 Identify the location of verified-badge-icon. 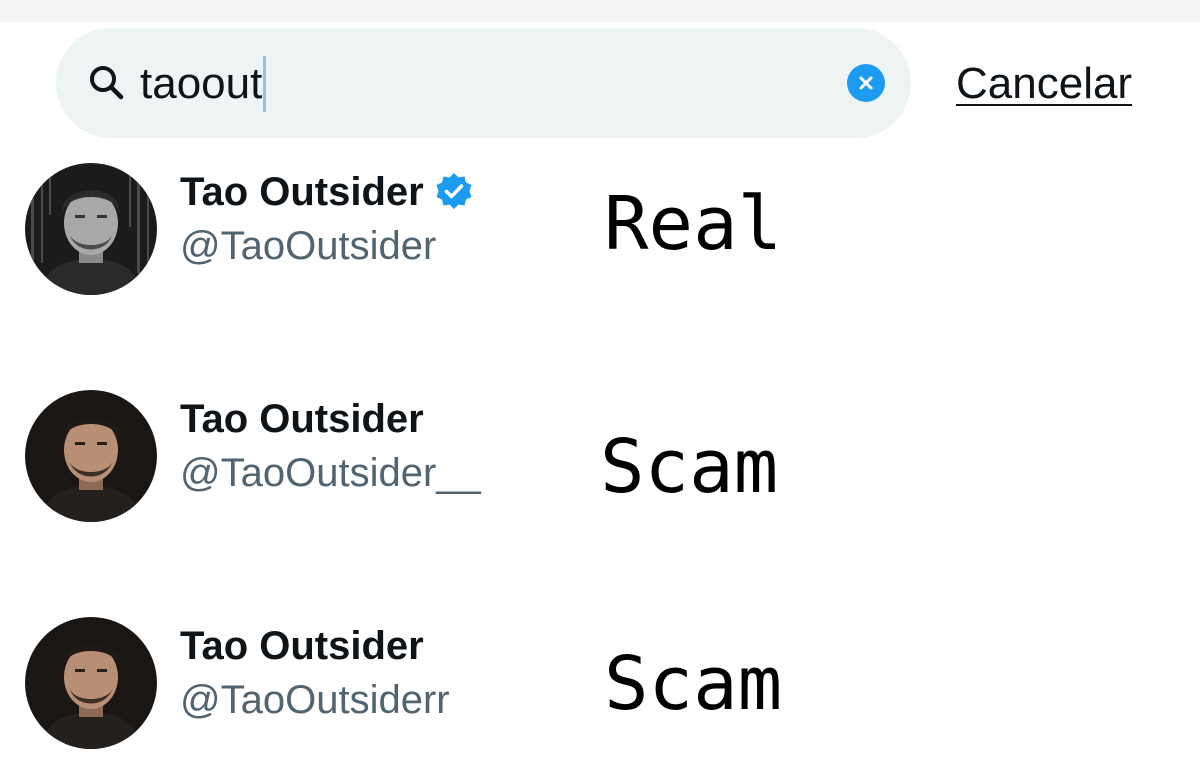
(454, 191).